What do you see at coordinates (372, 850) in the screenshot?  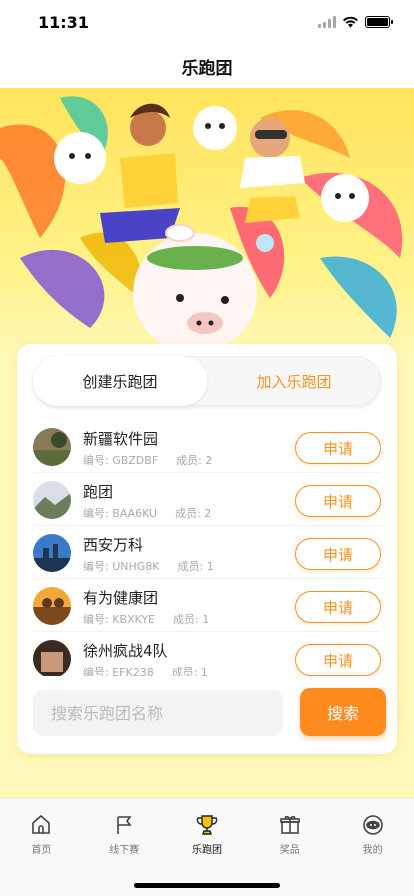 I see `tabbar-label: 我的` at bounding box center [372, 850].